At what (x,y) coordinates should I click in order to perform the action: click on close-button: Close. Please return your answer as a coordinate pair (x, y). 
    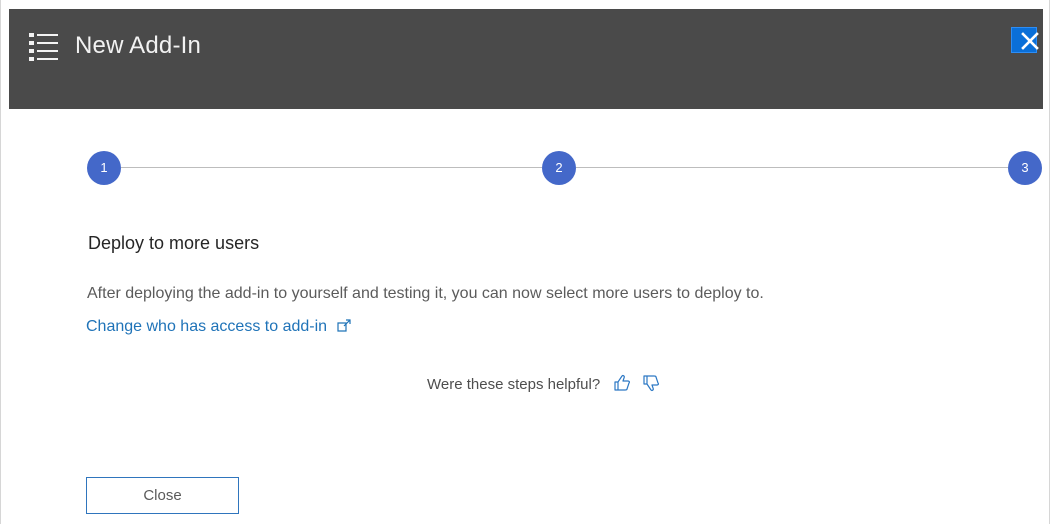
    Looking at the image, I should click on (162, 495).